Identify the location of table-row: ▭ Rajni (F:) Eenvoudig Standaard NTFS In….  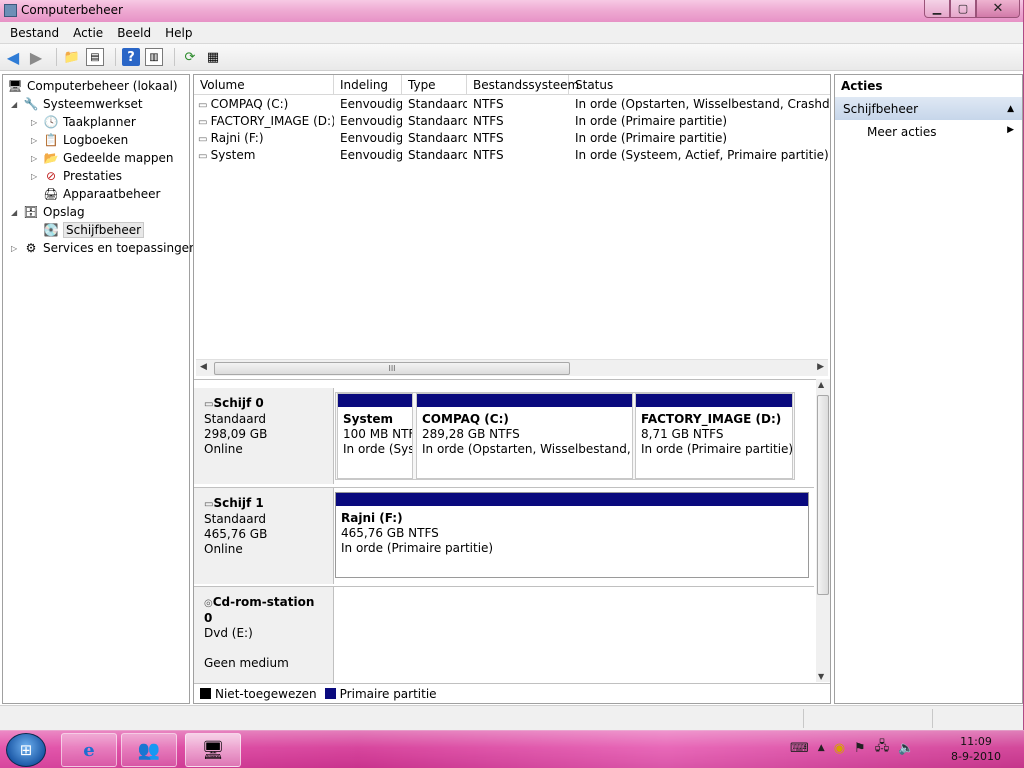
(512, 138).